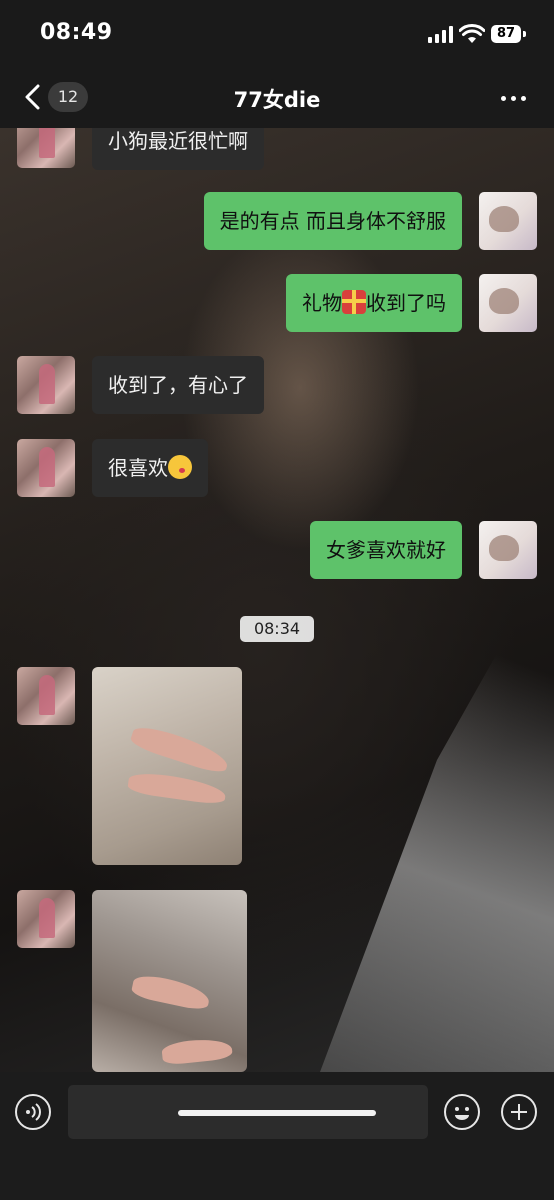  What do you see at coordinates (354, 302) in the screenshot?
I see `gift-emoji-icon` at bounding box center [354, 302].